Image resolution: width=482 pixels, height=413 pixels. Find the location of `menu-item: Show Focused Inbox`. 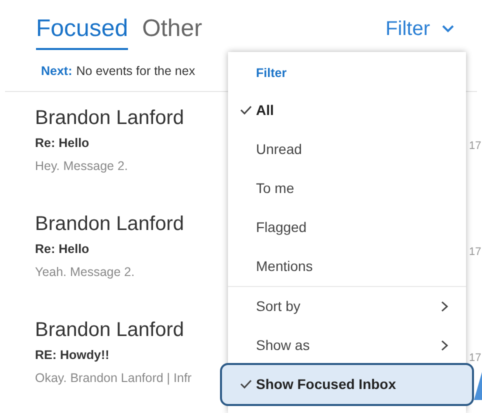

menu-item: Show Focused Inbox is located at coordinates (347, 384).